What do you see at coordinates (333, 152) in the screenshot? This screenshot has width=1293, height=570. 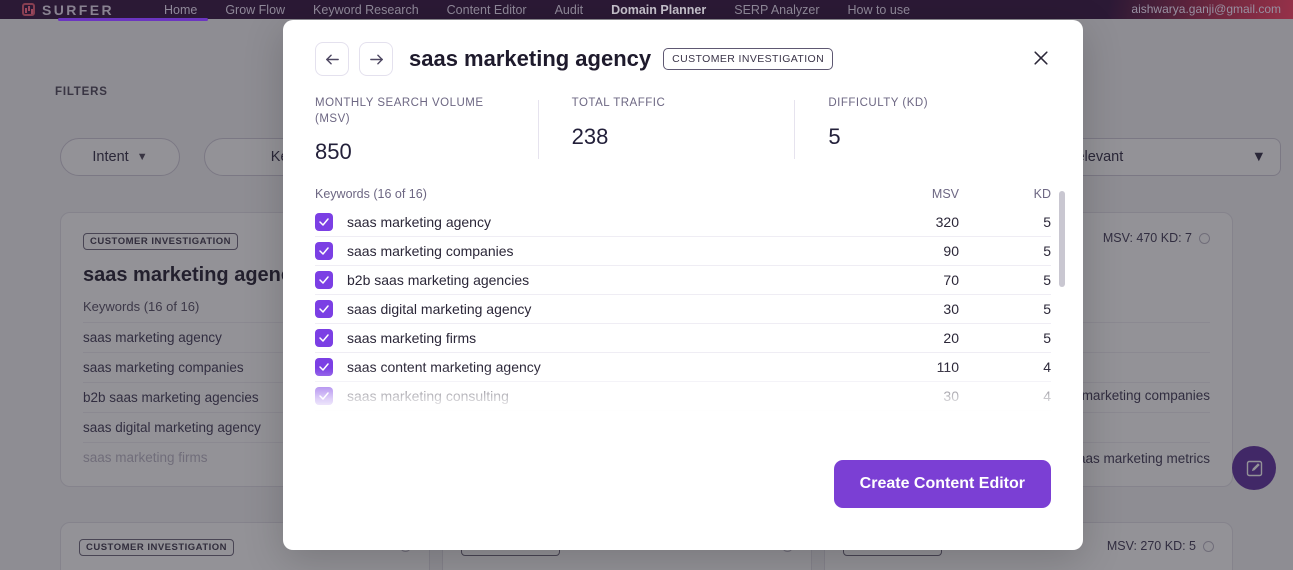 I see `stat-value: 850` at bounding box center [333, 152].